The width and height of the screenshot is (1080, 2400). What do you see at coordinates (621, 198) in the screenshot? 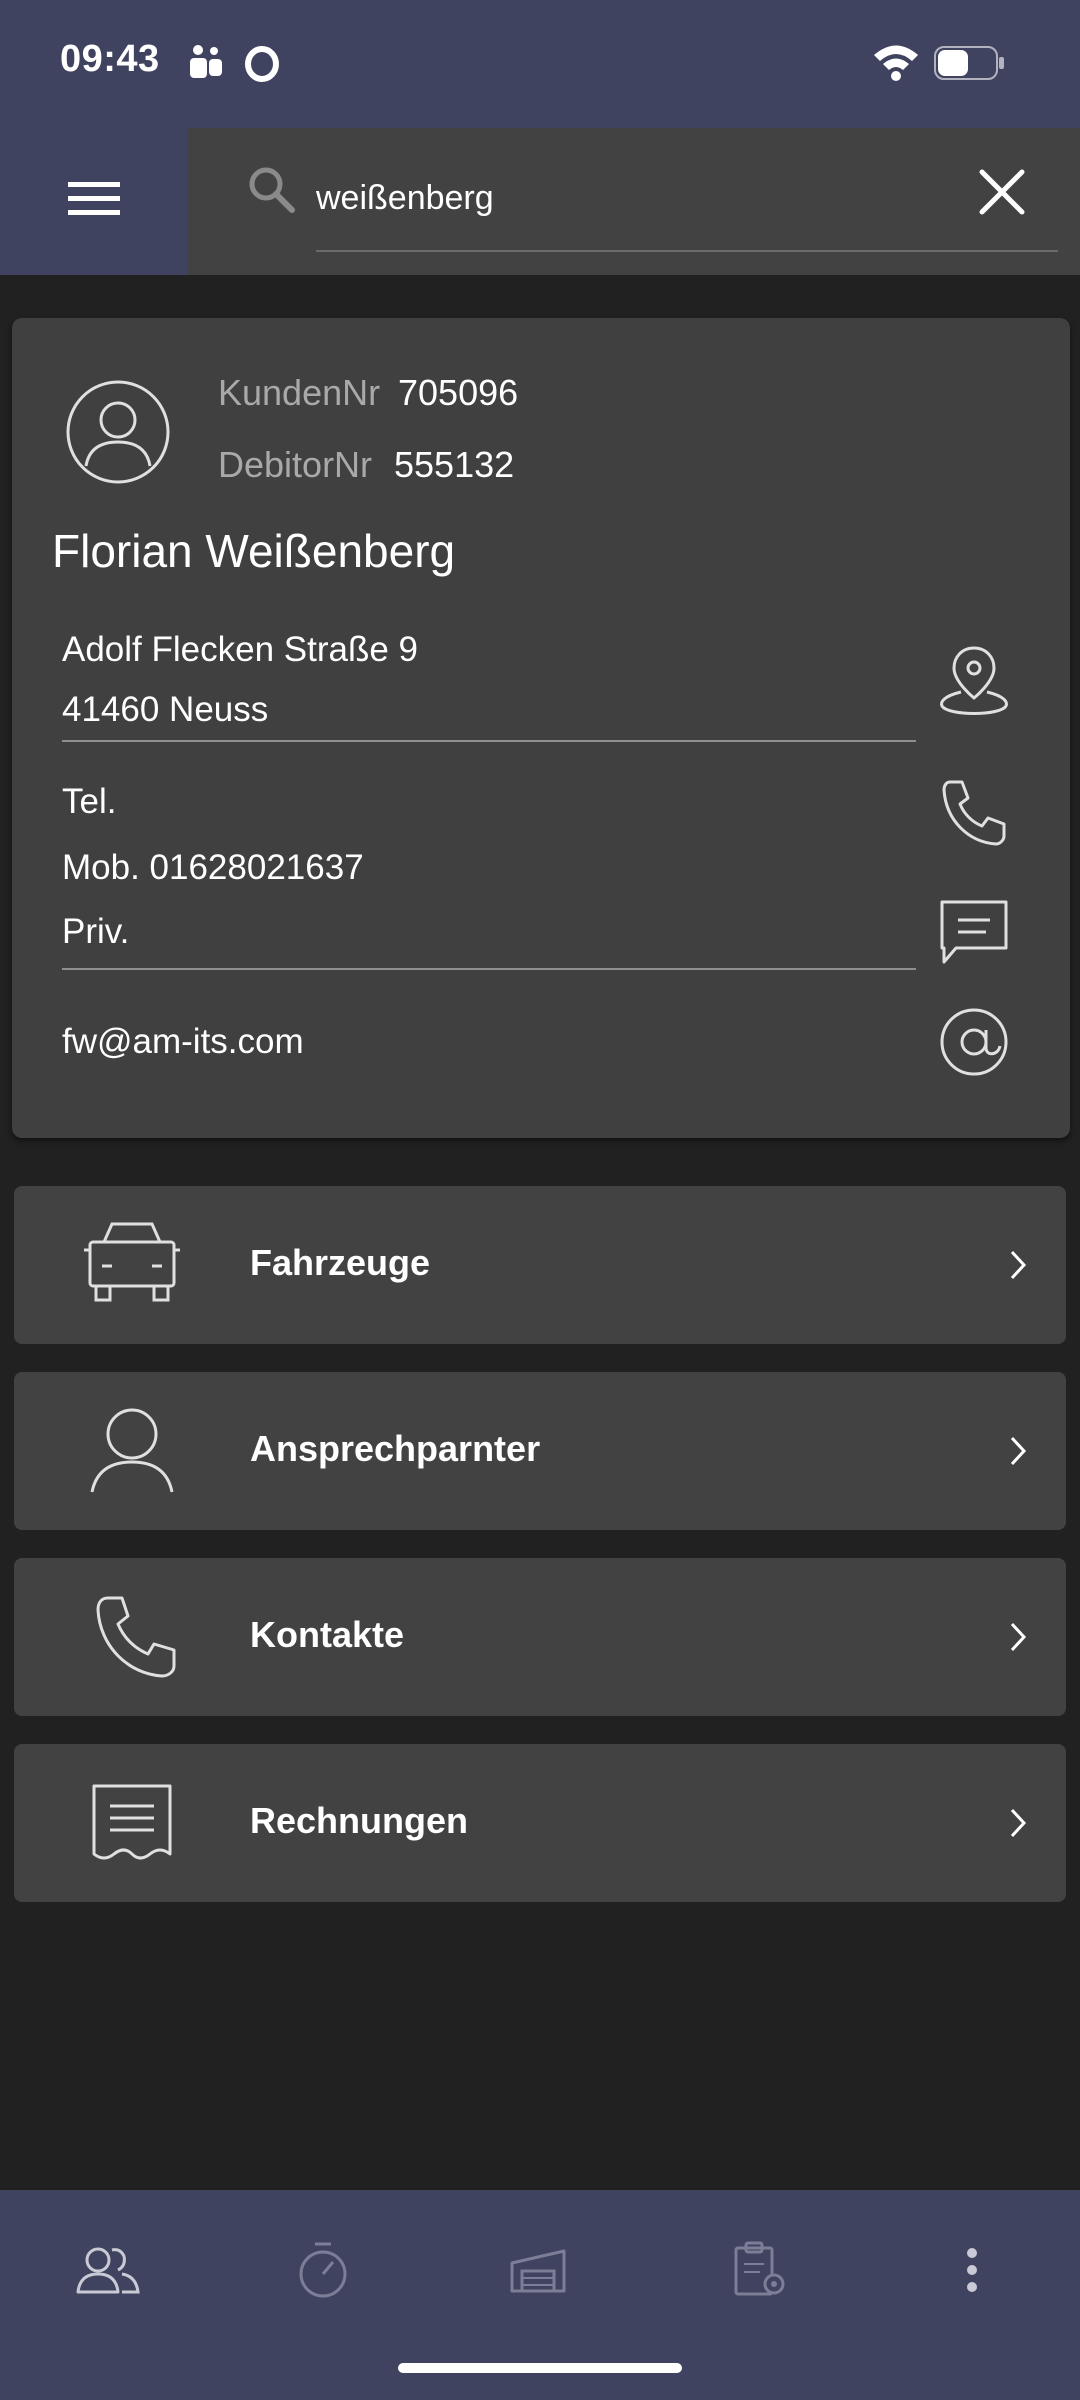
I see `search-input` at bounding box center [621, 198].